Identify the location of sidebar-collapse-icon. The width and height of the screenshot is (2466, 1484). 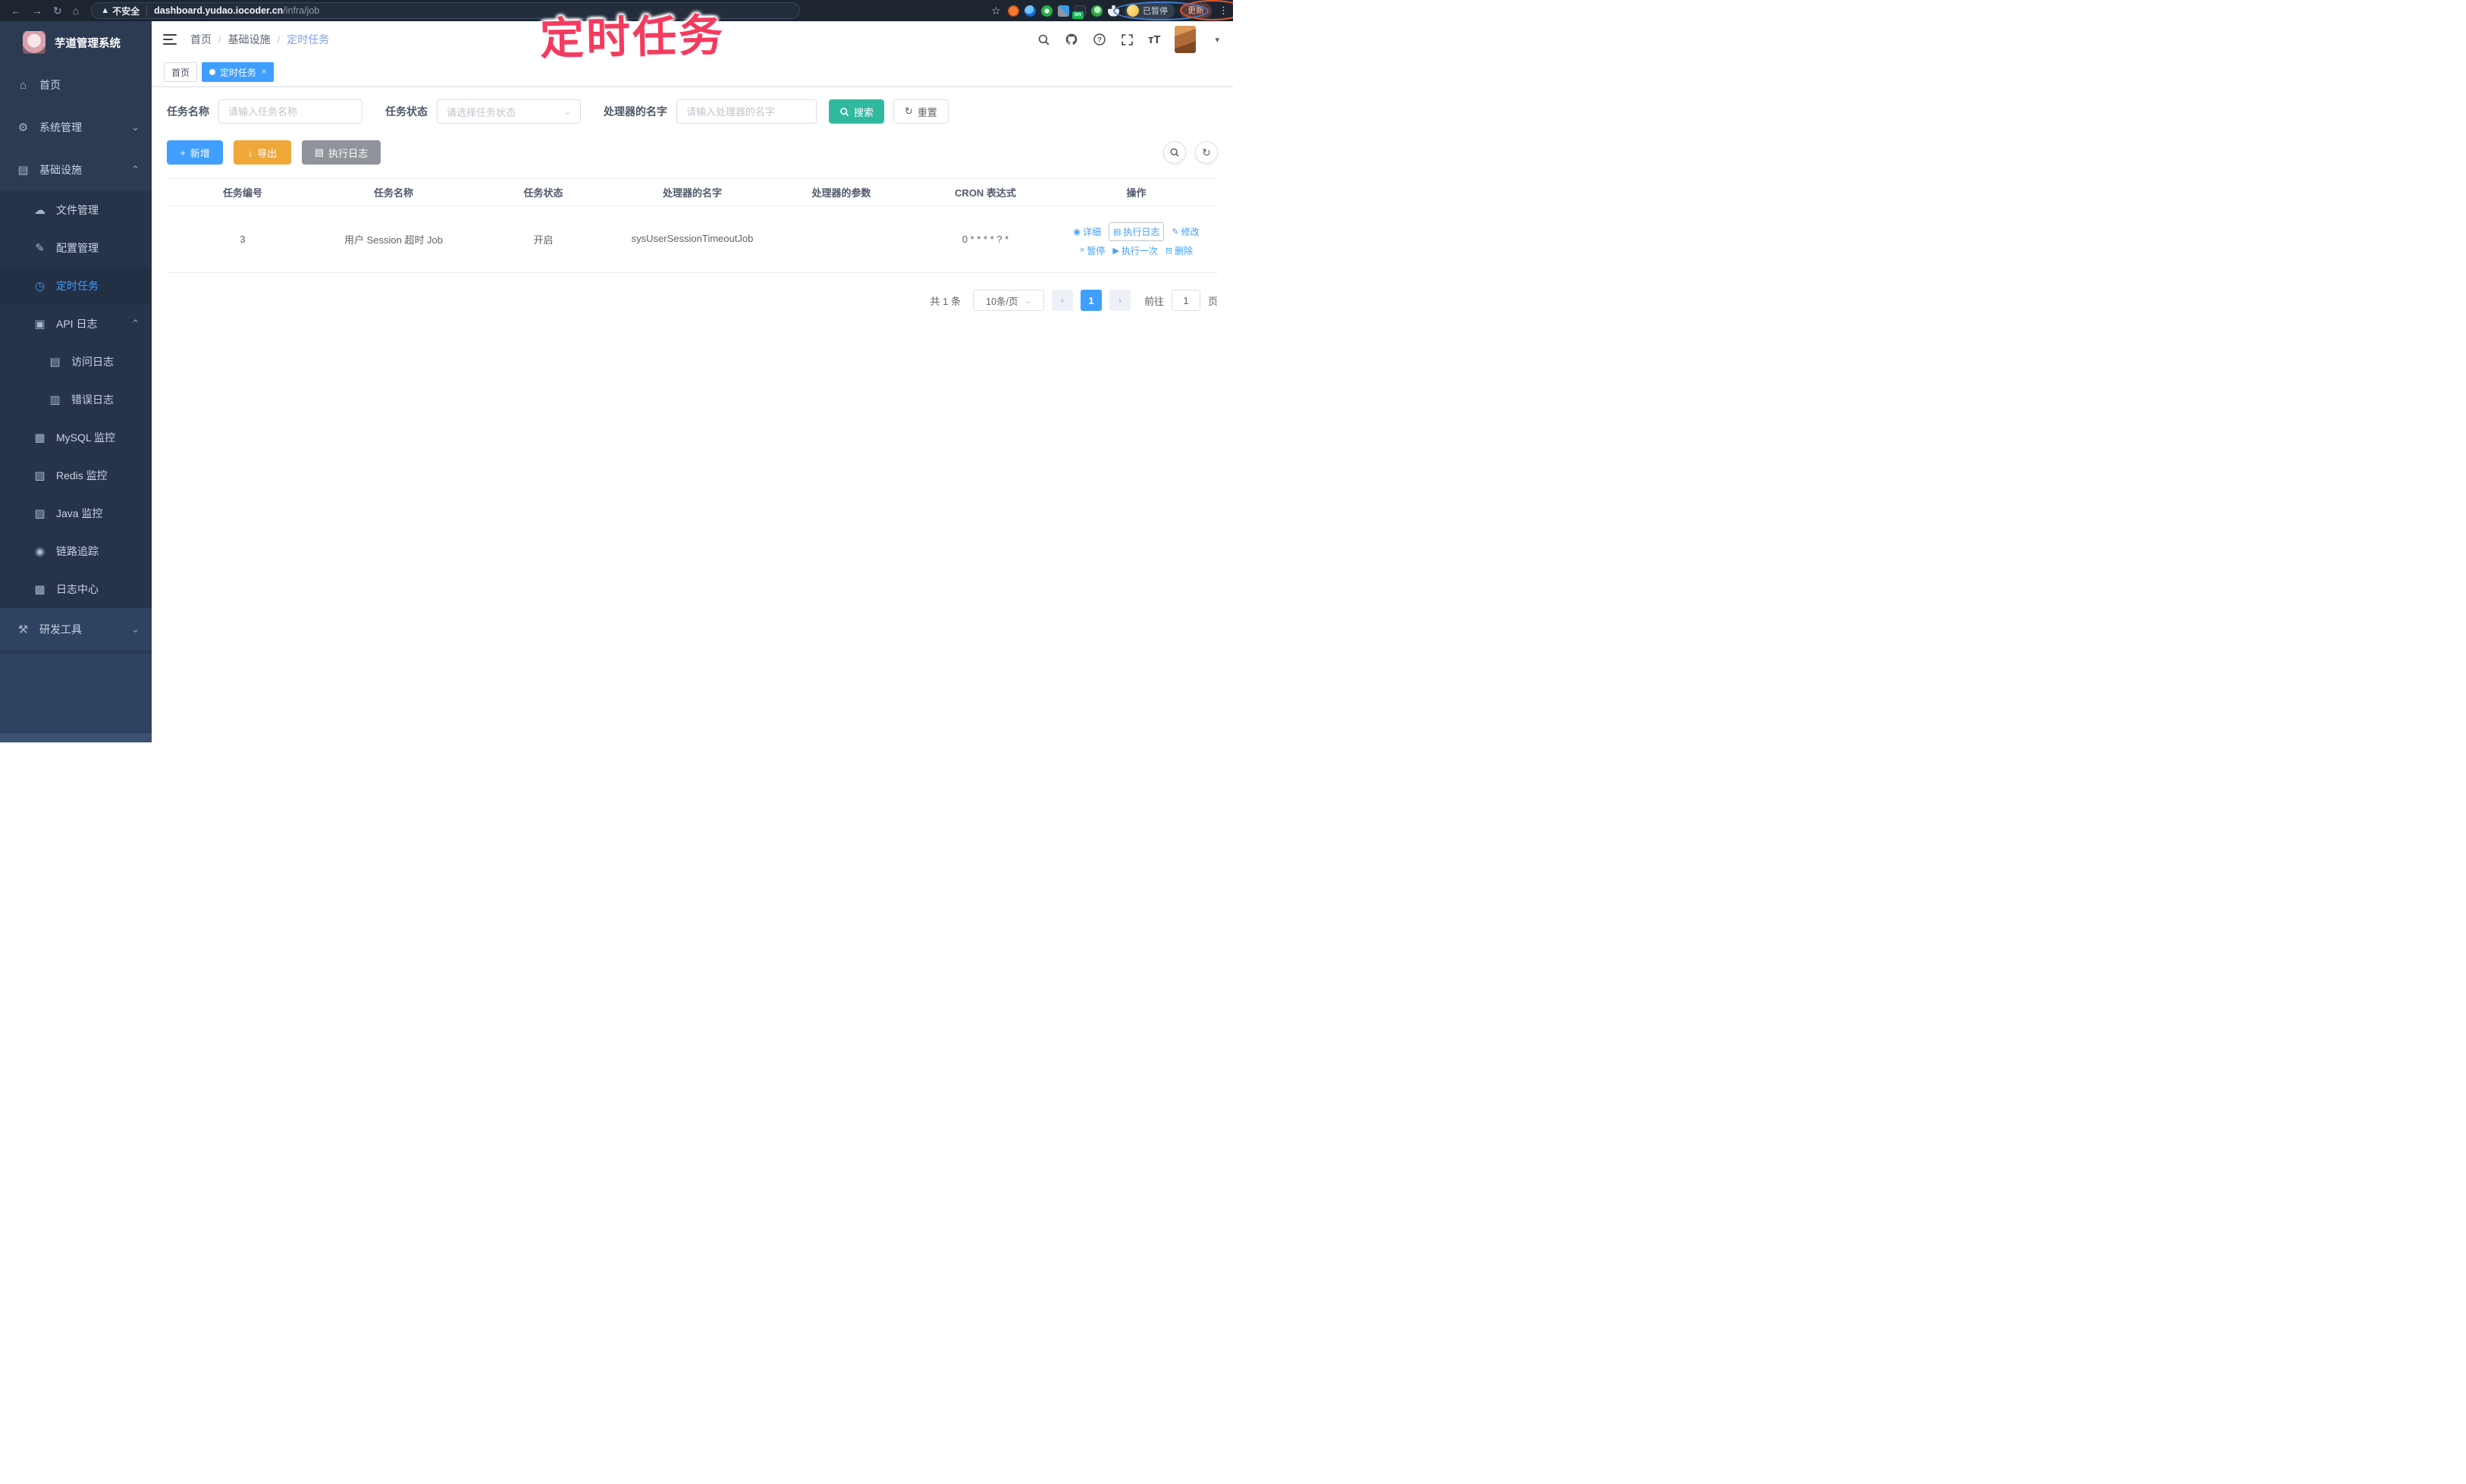
(170, 40).